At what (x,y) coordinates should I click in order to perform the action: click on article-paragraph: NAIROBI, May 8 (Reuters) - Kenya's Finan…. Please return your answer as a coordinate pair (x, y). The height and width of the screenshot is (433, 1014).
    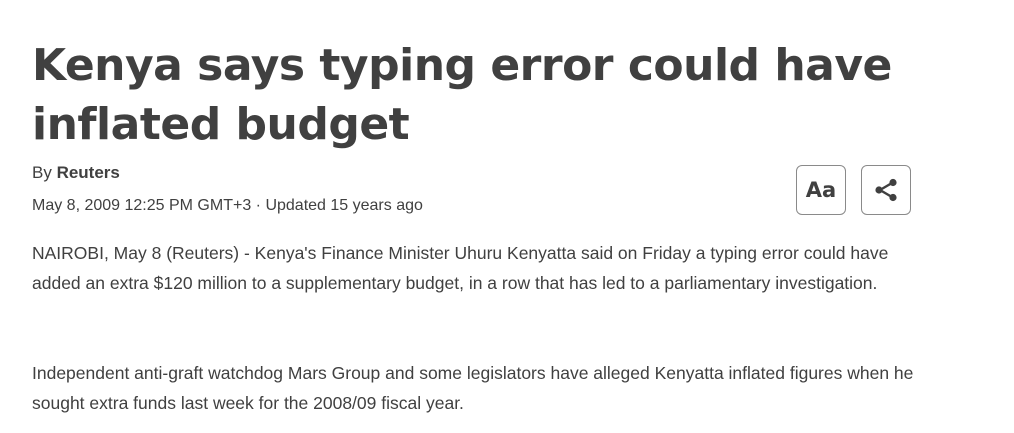
    Looking at the image, I should click on (460, 268).